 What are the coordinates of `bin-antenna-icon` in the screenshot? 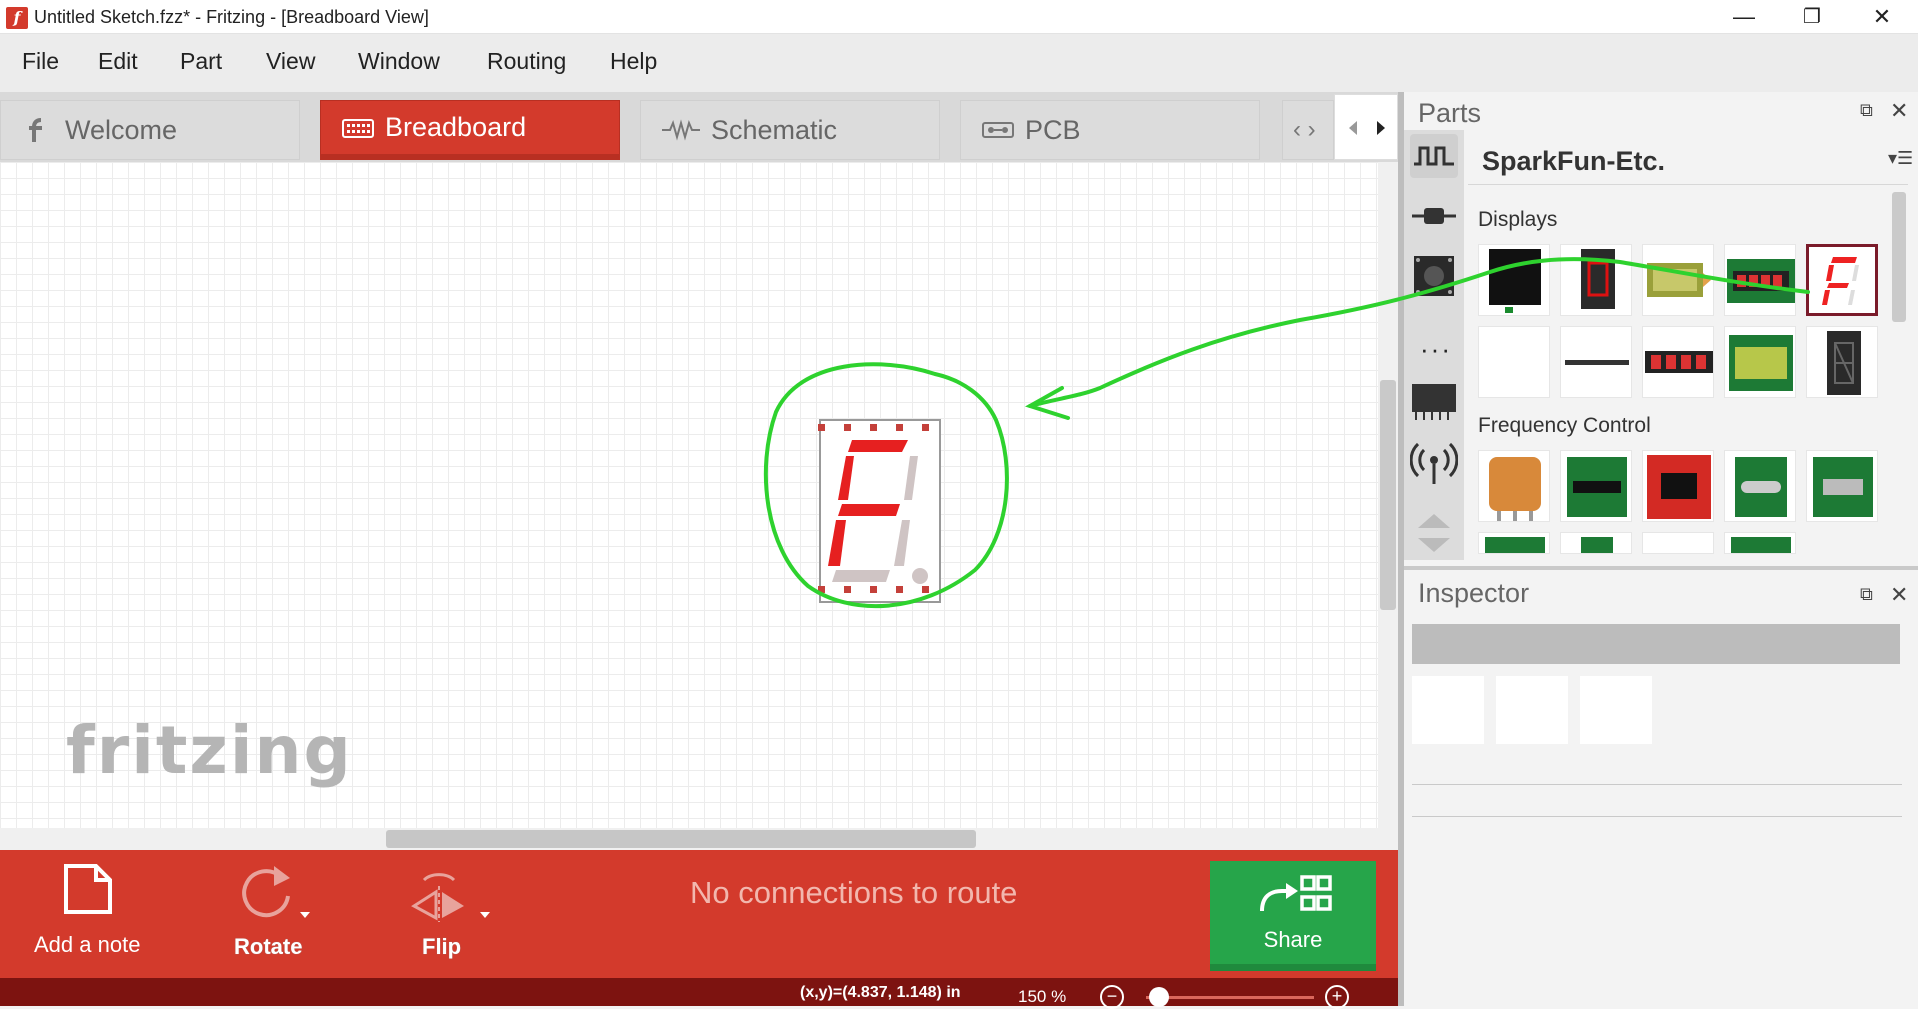 It's located at (1434, 462).